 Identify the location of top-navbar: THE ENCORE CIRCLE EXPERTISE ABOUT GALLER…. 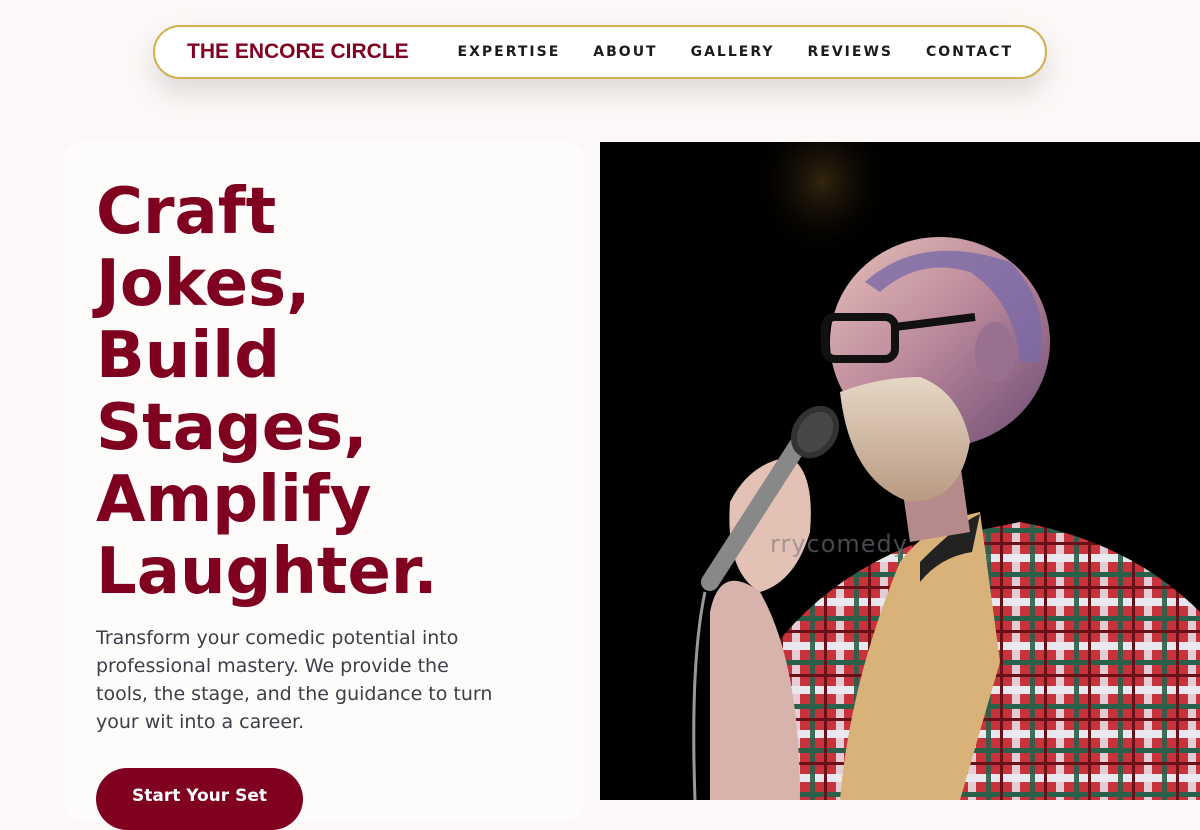
(600, 52).